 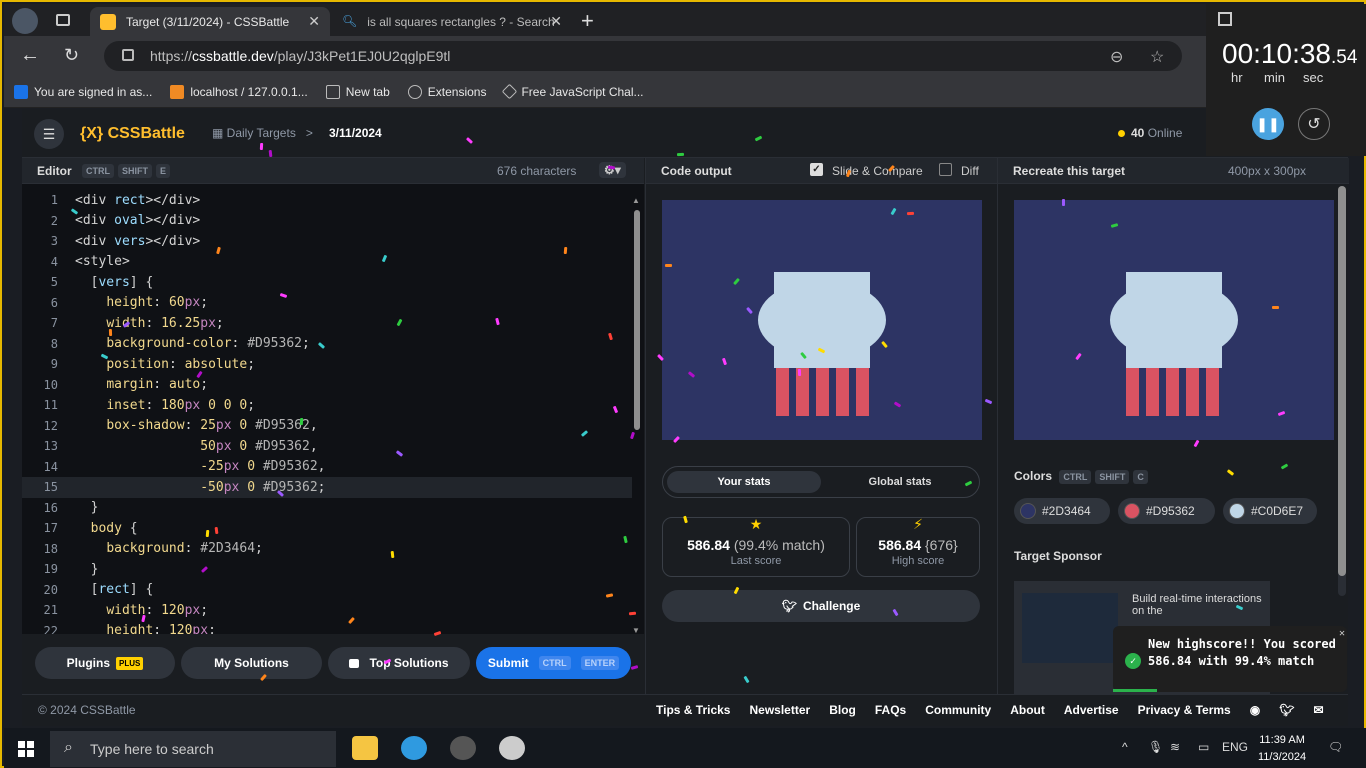 What do you see at coordinates (587, 21) in the screenshot?
I see `new-tab-button: +` at bounding box center [587, 21].